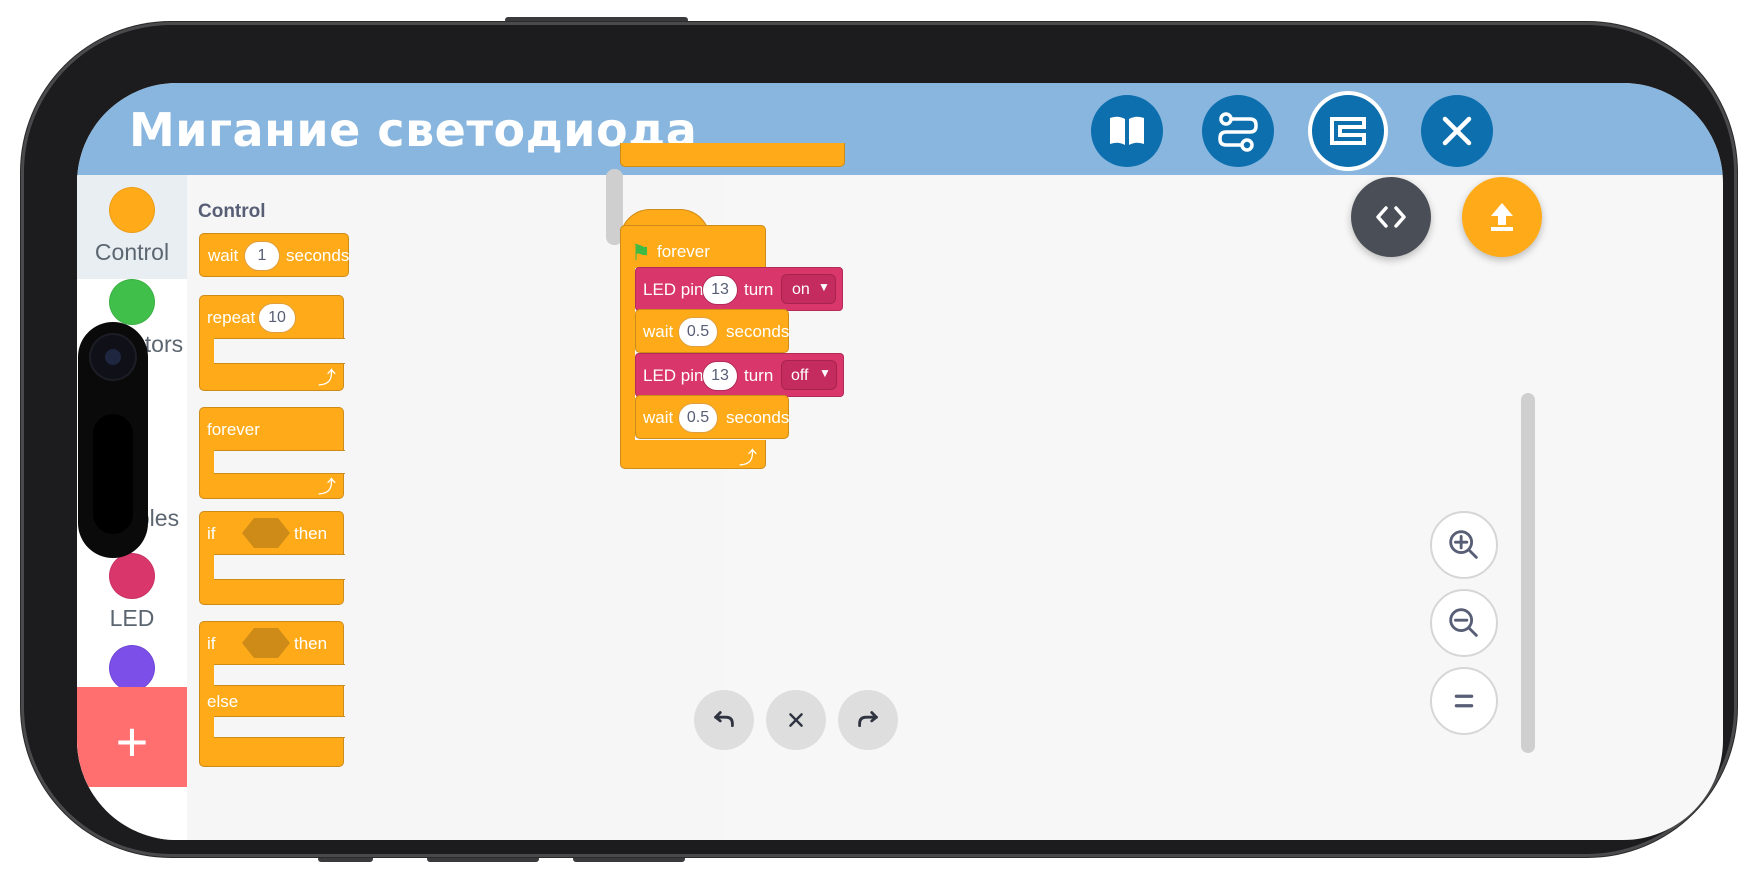 This screenshot has width=1758, height=879. I want to click on code-icon, so click(1391, 217).